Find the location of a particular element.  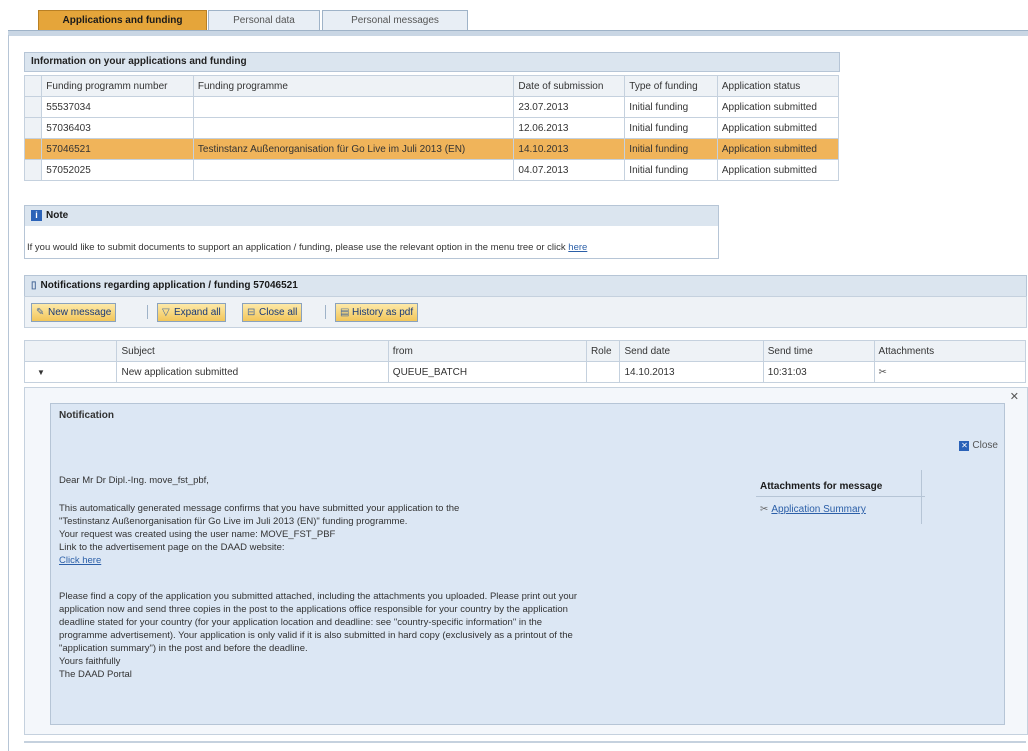

expand-all-label: Expand all is located at coordinates (197, 312).